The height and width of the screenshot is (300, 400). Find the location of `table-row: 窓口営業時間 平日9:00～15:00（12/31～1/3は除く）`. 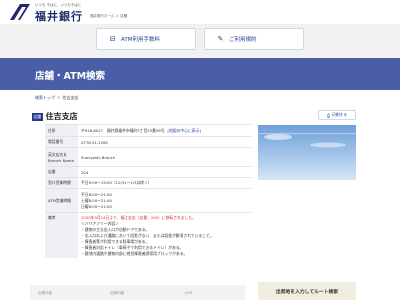

table-row: 窓口営業時間 平日9:00～15:00（12/31～1/3は除く） is located at coordinates (148, 183).